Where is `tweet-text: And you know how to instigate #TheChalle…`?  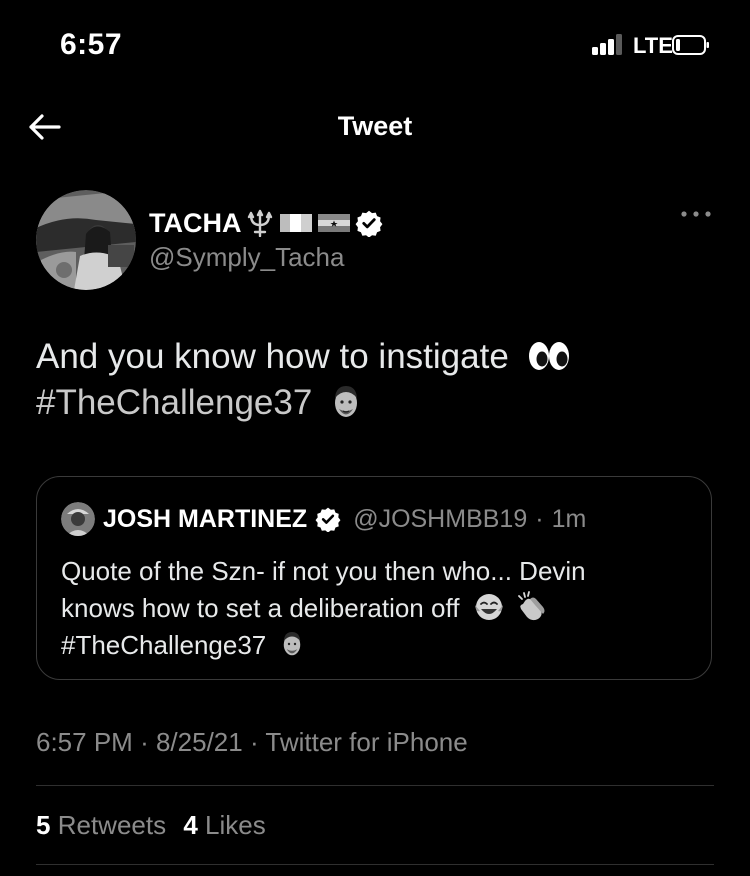 tweet-text: And you know how to instigate #TheChalle… is located at coordinates (376, 380).